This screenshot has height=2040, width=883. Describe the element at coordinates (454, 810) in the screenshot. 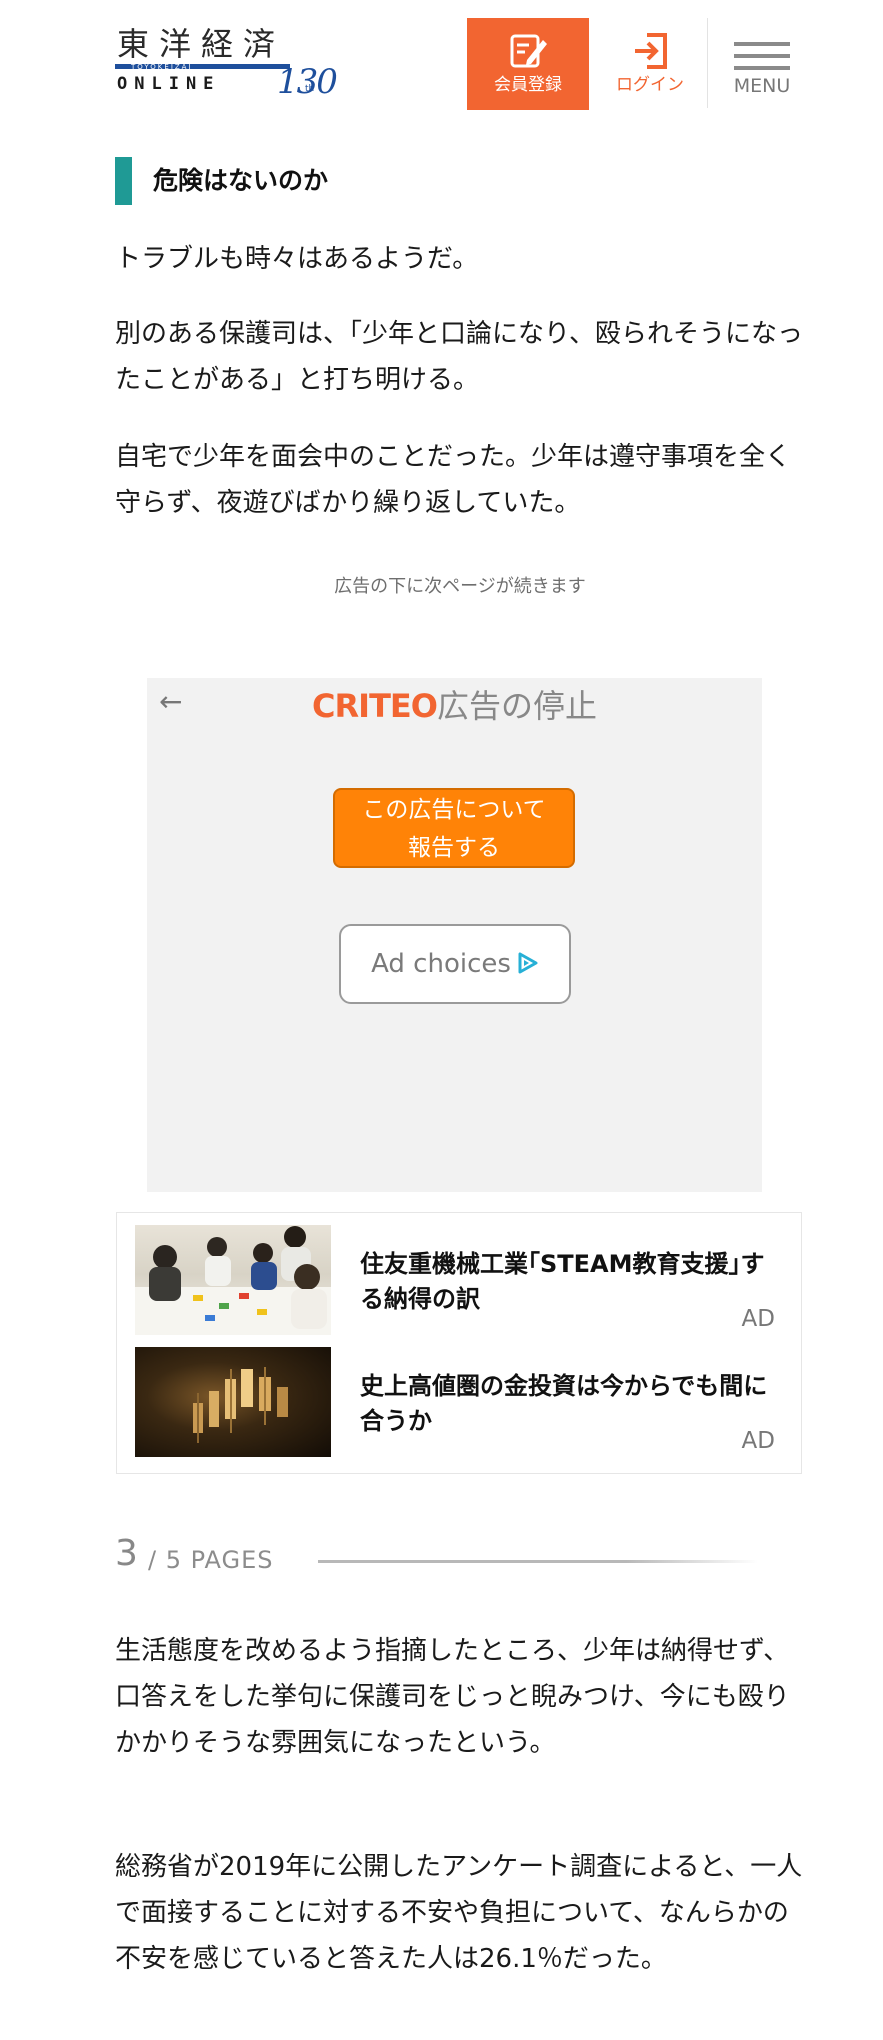

I see `report-ad-label-line1: この広告について` at that location.